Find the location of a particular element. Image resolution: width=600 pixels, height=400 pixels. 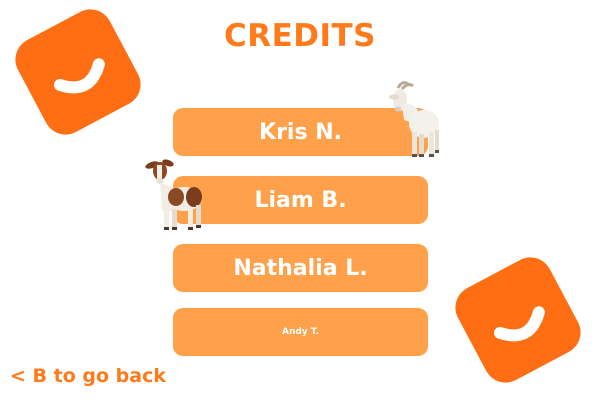

credit-item: Liam B. is located at coordinates (300, 200).